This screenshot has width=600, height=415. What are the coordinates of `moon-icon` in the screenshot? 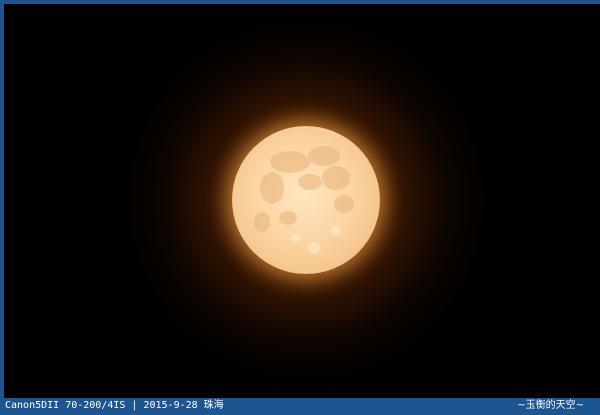 It's located at (306, 200).